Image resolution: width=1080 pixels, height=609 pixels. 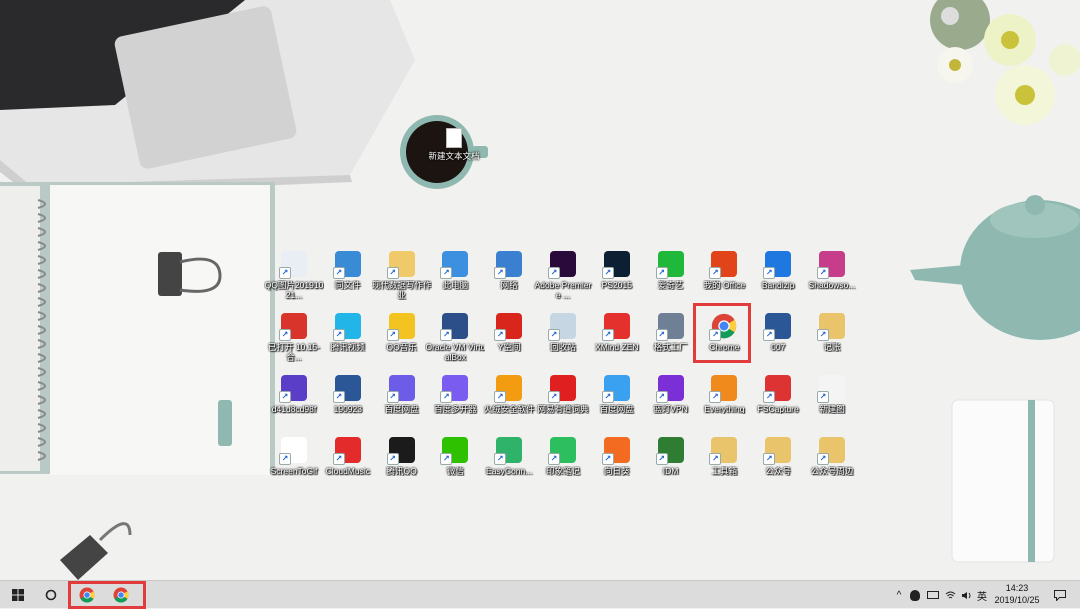 What do you see at coordinates (778, 471) in the screenshot?
I see `desktop-icon-label: 公众号` at bounding box center [778, 471].